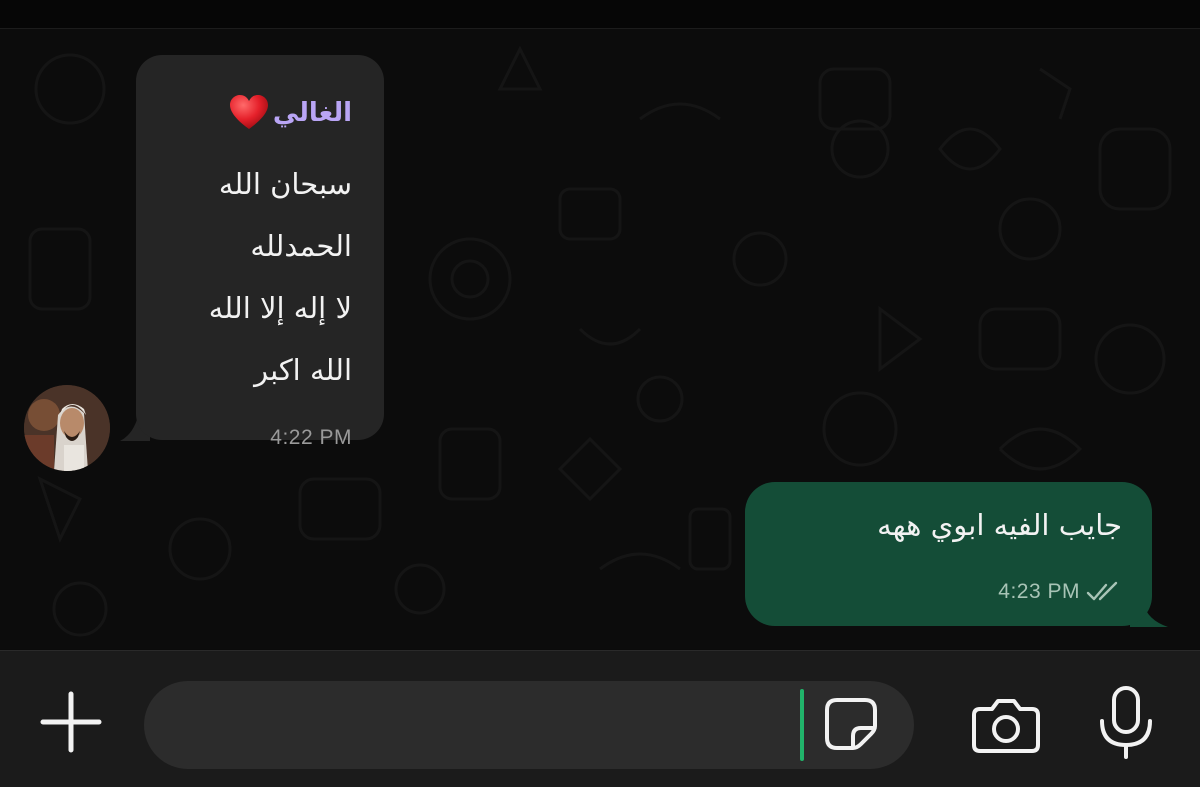 The image size is (1200, 787). I want to click on text-cursor, so click(802, 725).